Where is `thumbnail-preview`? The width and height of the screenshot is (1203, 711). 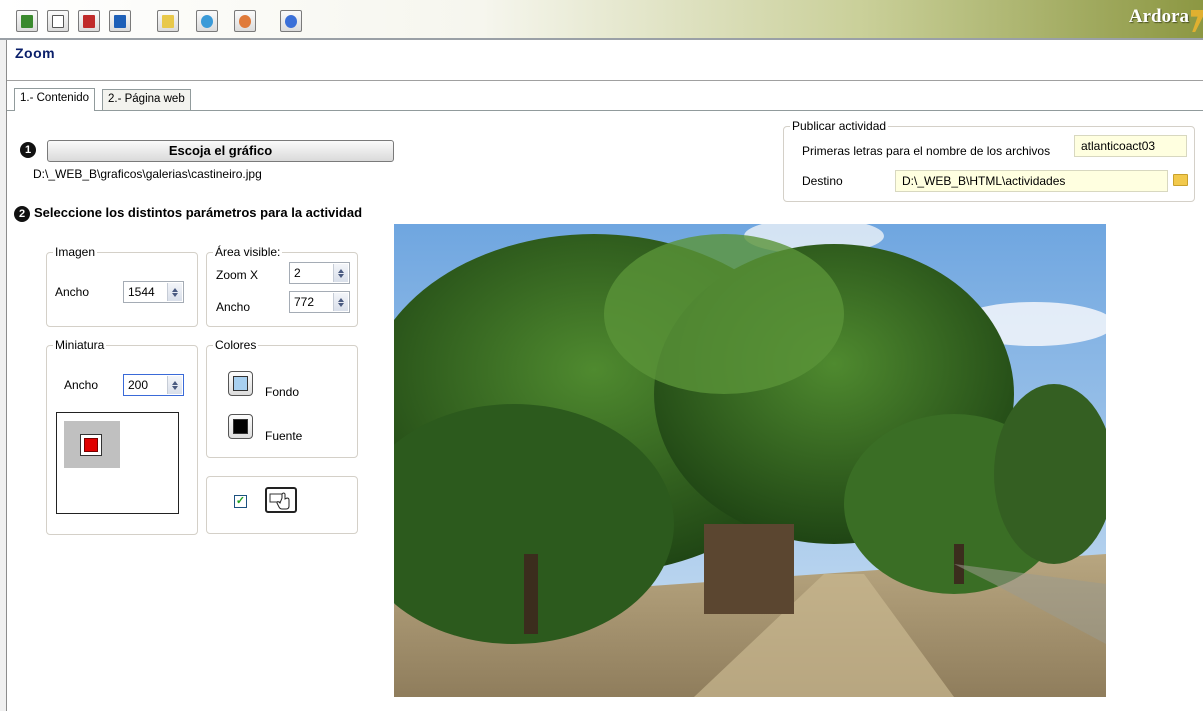
thumbnail-preview is located at coordinates (117, 463).